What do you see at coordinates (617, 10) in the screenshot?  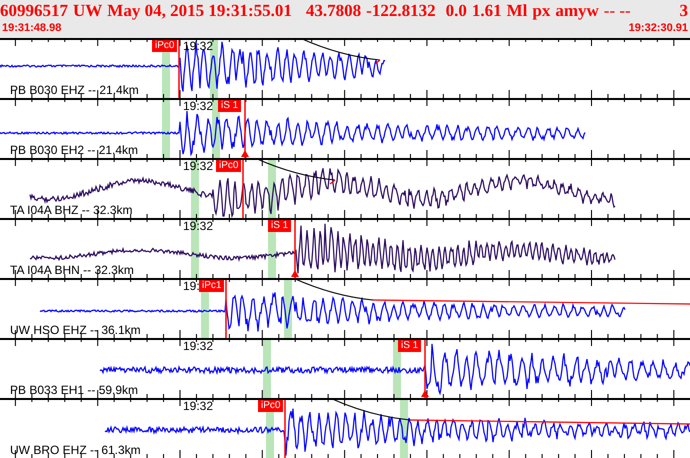 I see `event-flags: -- --` at bounding box center [617, 10].